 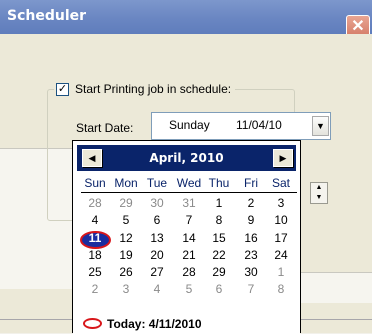 What do you see at coordinates (95, 238) in the screenshot?
I see `calendar-day-selected: 11` at bounding box center [95, 238].